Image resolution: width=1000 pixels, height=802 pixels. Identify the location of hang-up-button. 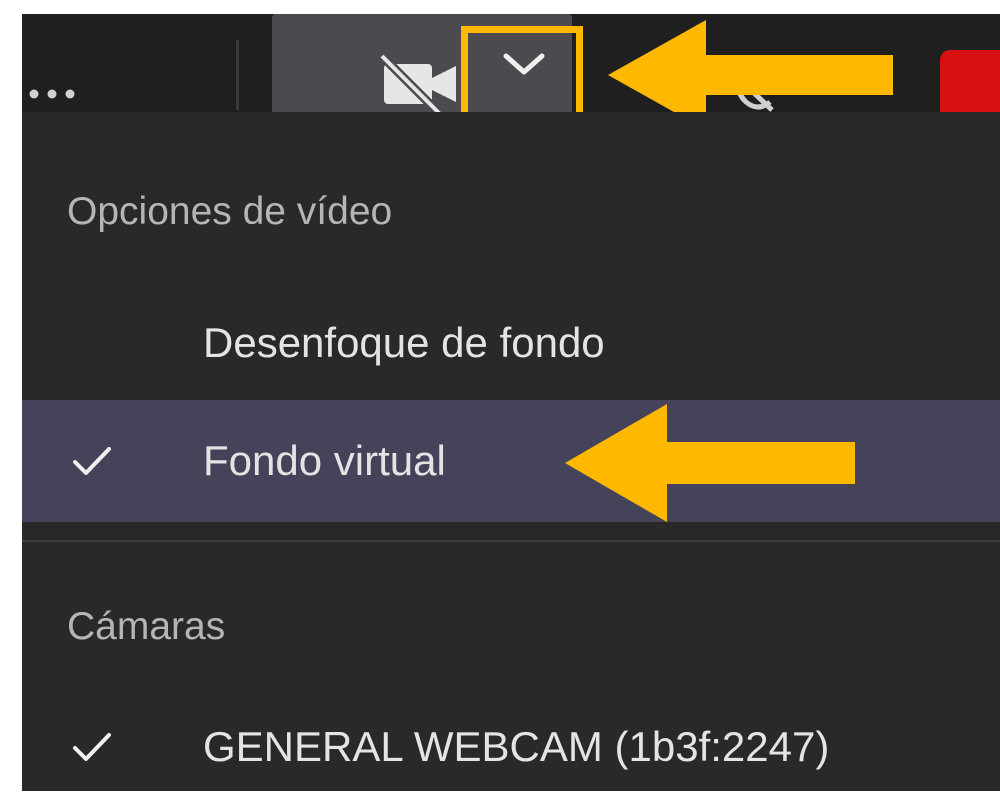
(970, 81).